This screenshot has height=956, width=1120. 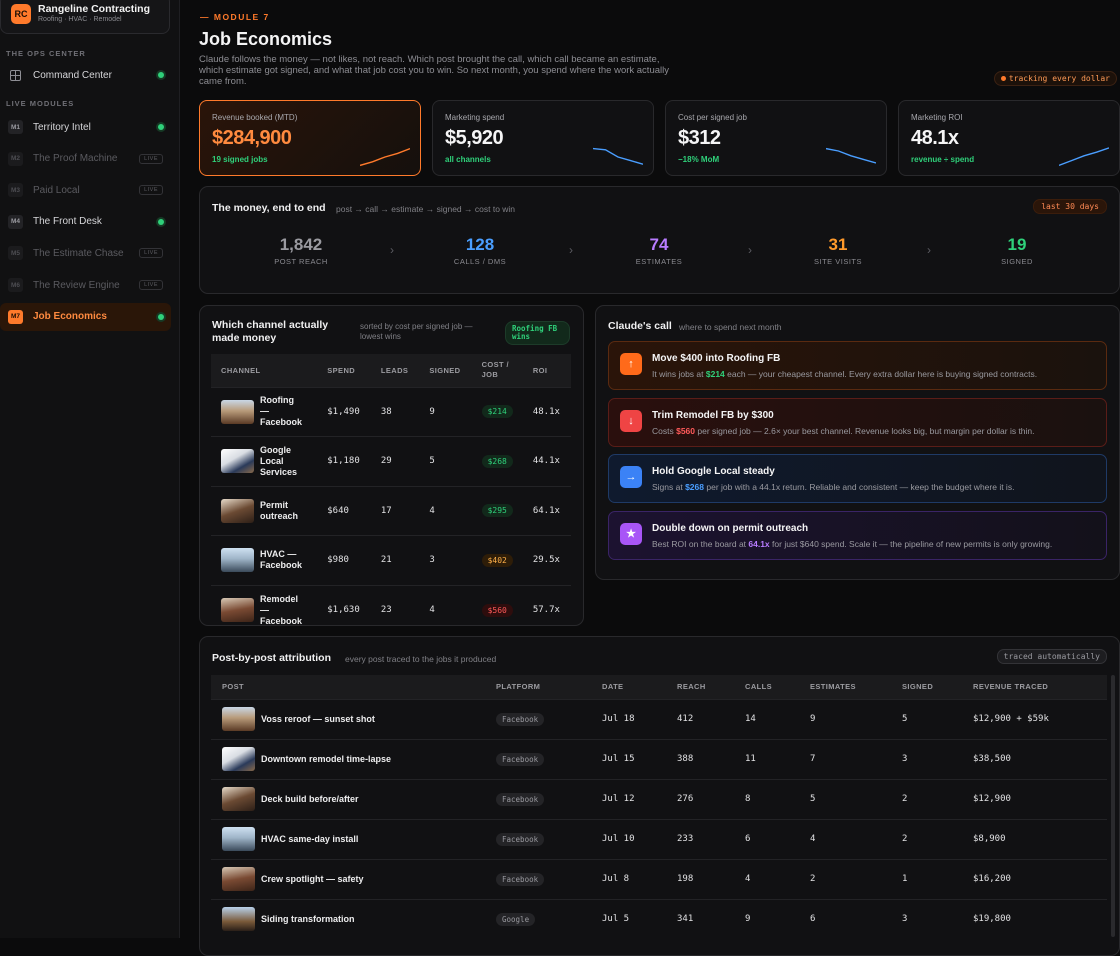 What do you see at coordinates (161, 75) in the screenshot?
I see `status-dot` at bounding box center [161, 75].